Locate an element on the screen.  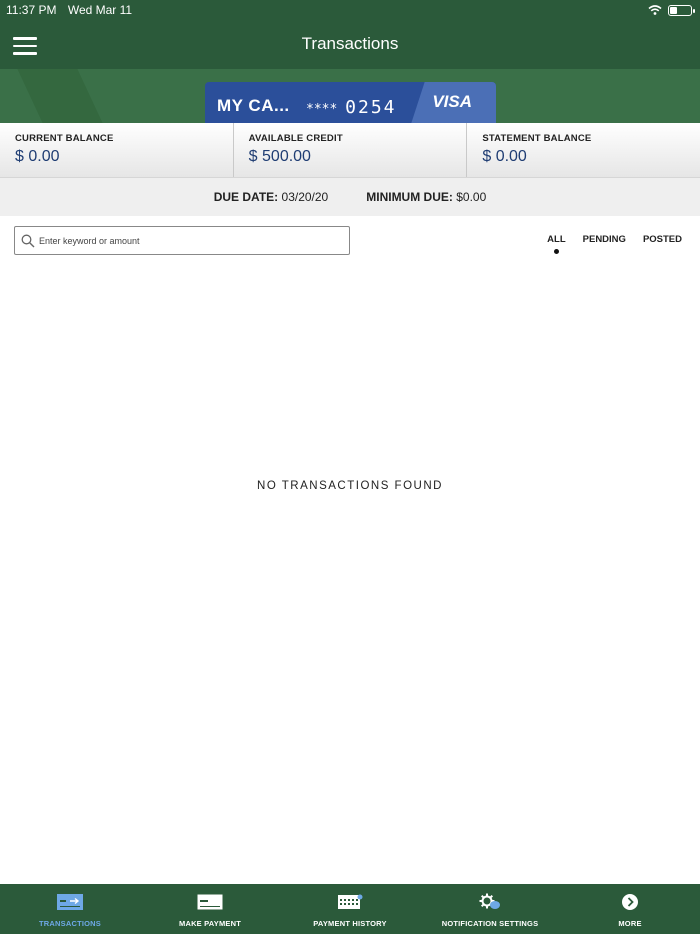
settings-gear-icon is located at coordinates (489, 901).